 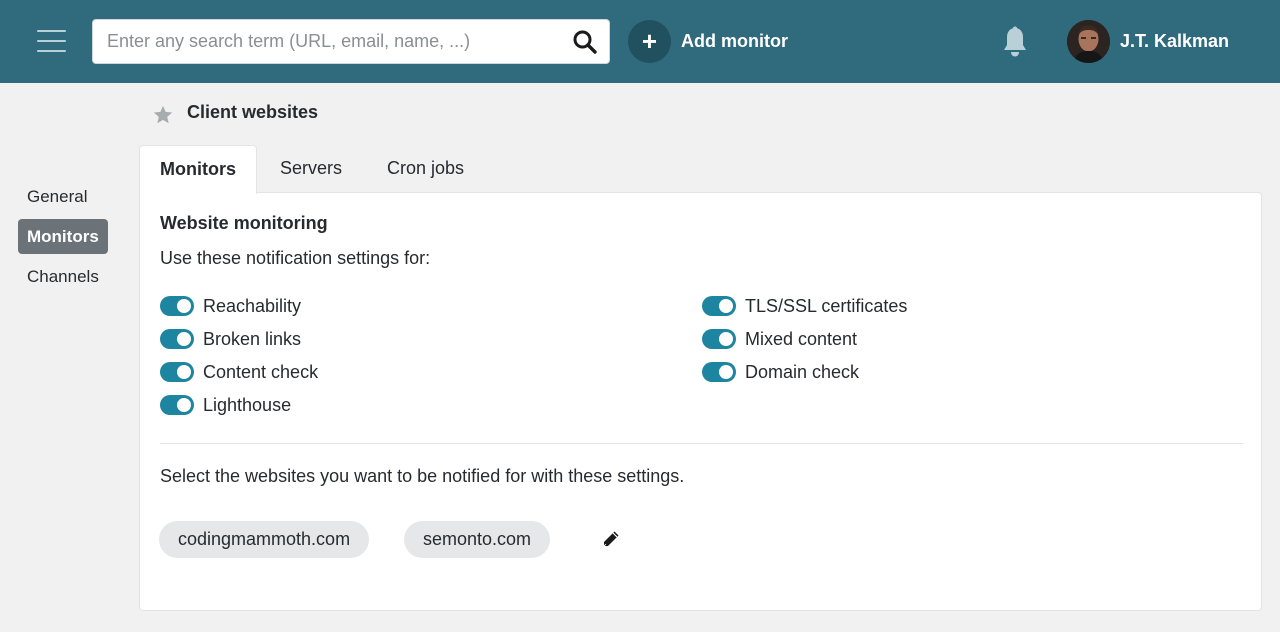 What do you see at coordinates (247, 404) in the screenshot?
I see `toggle-label: Lighthouse` at bounding box center [247, 404].